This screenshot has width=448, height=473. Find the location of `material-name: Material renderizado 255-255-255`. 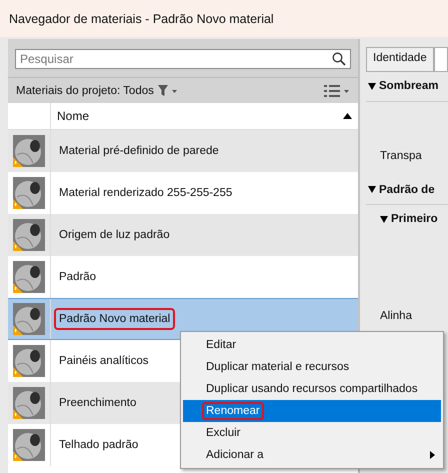

material-name: Material renderizado 255-255-255 is located at coordinates (146, 193).